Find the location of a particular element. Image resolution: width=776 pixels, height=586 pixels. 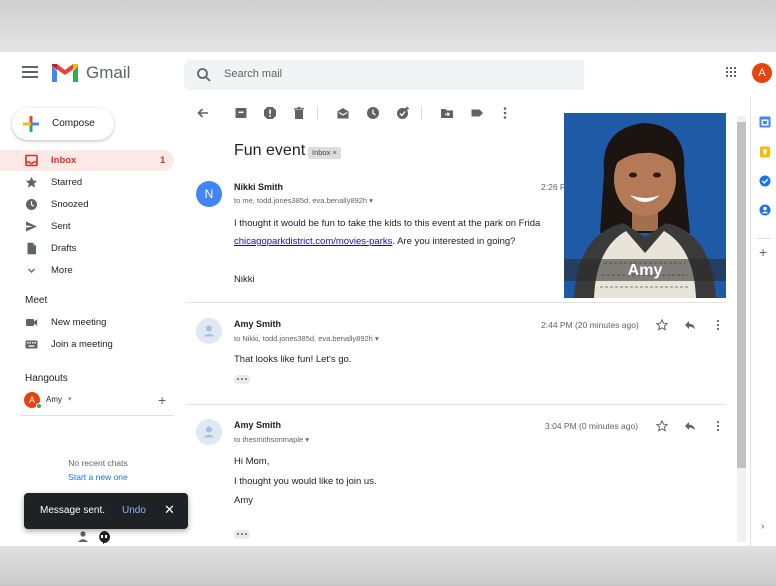

meet-new-meeting: New meeting is located at coordinates (87, 322).